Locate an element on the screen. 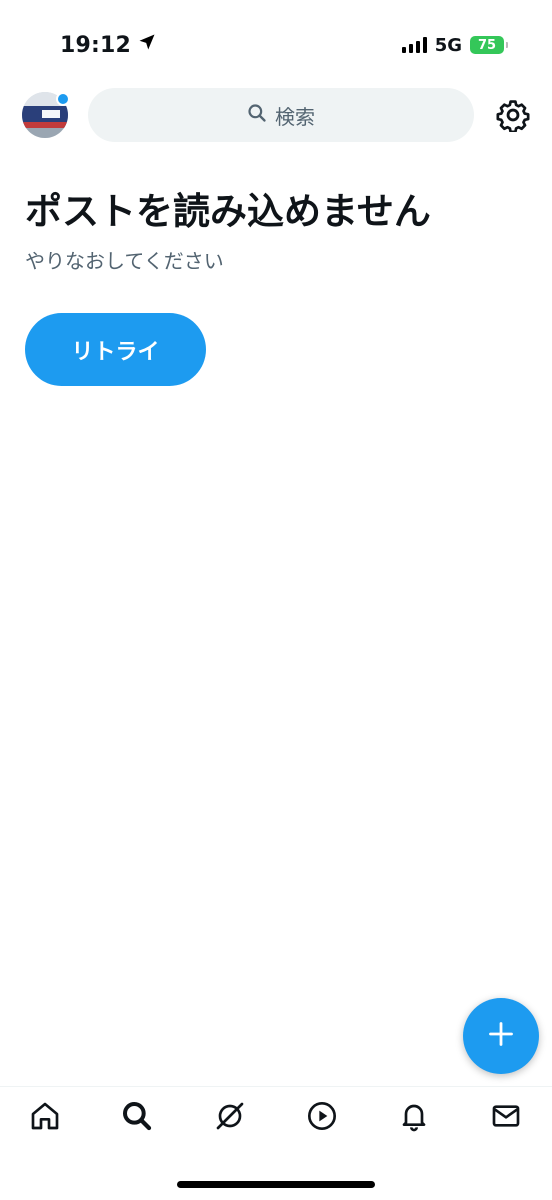  status-time: 19:12 is located at coordinates (108, 45).